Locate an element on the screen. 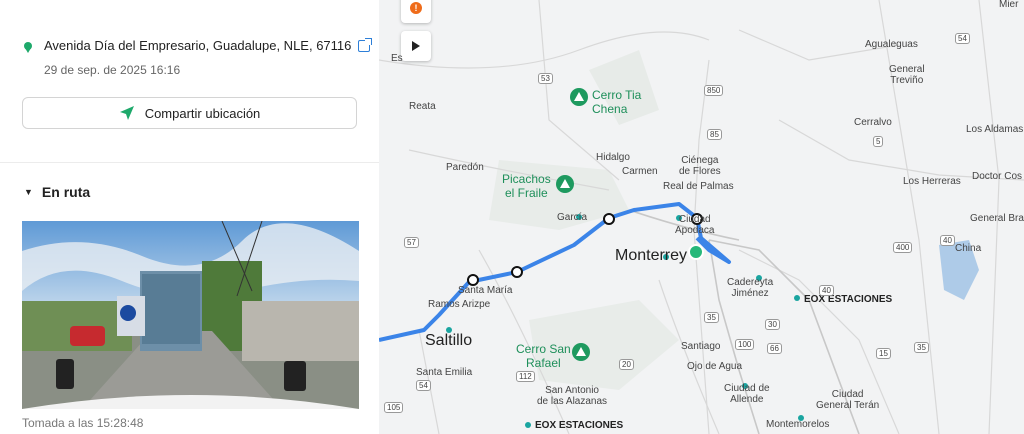 This screenshot has width=1024, height=434. street-photo is located at coordinates (190, 315).